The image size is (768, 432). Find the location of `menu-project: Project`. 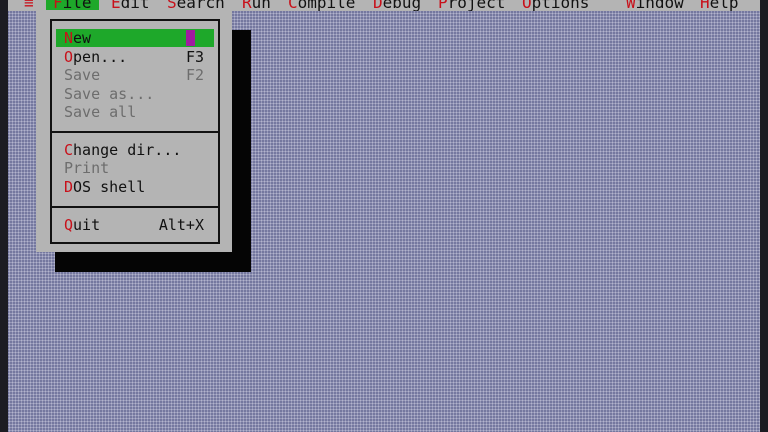

menu-project: Project is located at coordinates (471, 5).